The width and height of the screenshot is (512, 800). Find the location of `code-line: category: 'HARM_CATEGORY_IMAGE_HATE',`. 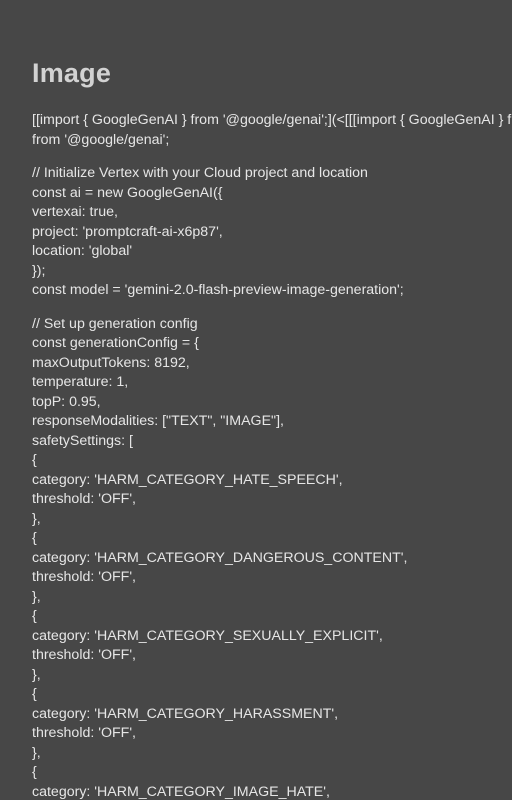

code-line: category: 'HARM_CATEGORY_IMAGE_HATE', is located at coordinates (181, 791).